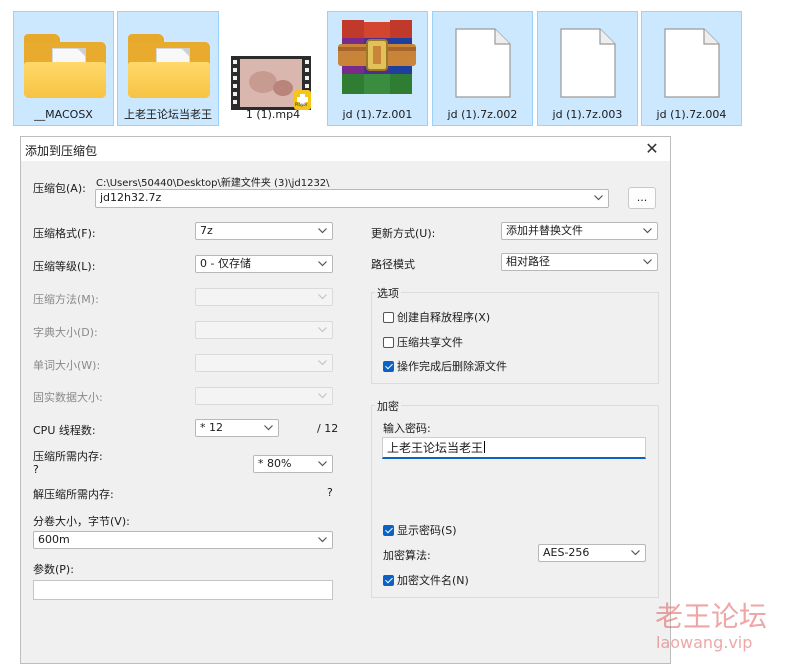  Describe the element at coordinates (264, 264) in the screenshot. I see `level-select: 0 - 仅存储` at that location.